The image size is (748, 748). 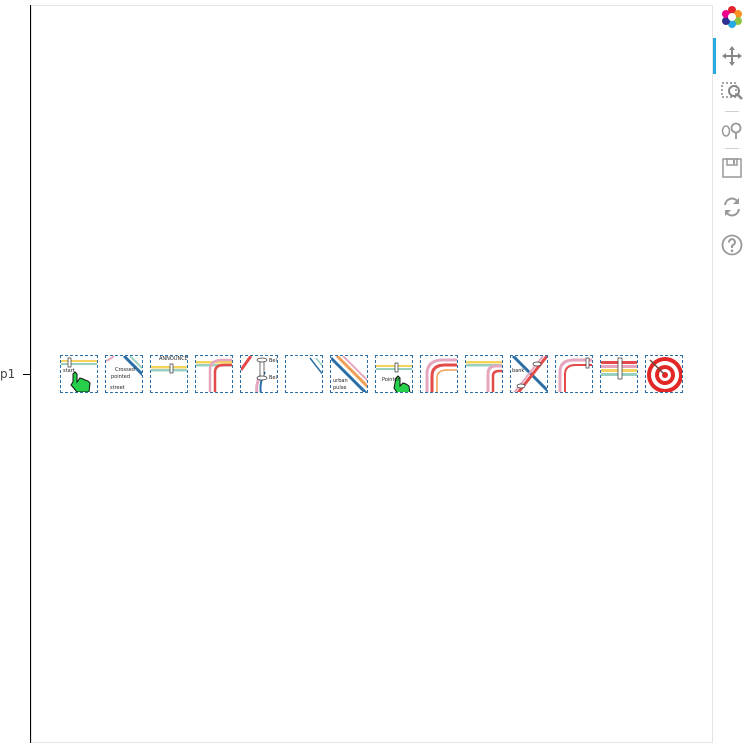 What do you see at coordinates (732, 130) in the screenshot?
I see `wheel-zoom-tool-icon` at bounding box center [732, 130].